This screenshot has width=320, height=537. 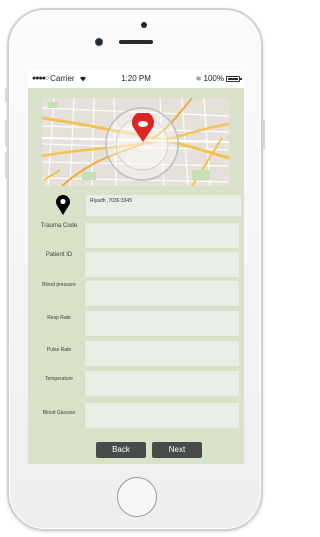 What do you see at coordinates (59, 226) in the screenshot?
I see `trauma-code-label: Trauma Code` at bounding box center [59, 226].